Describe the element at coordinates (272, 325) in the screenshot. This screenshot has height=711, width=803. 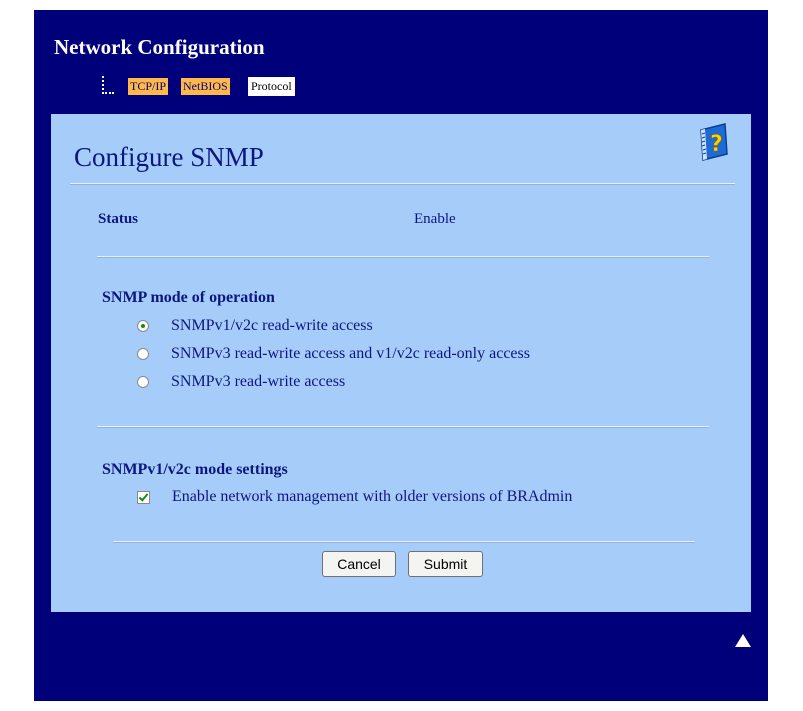
I see `radio-label: SNMPv1/v2c read-write access` at that location.